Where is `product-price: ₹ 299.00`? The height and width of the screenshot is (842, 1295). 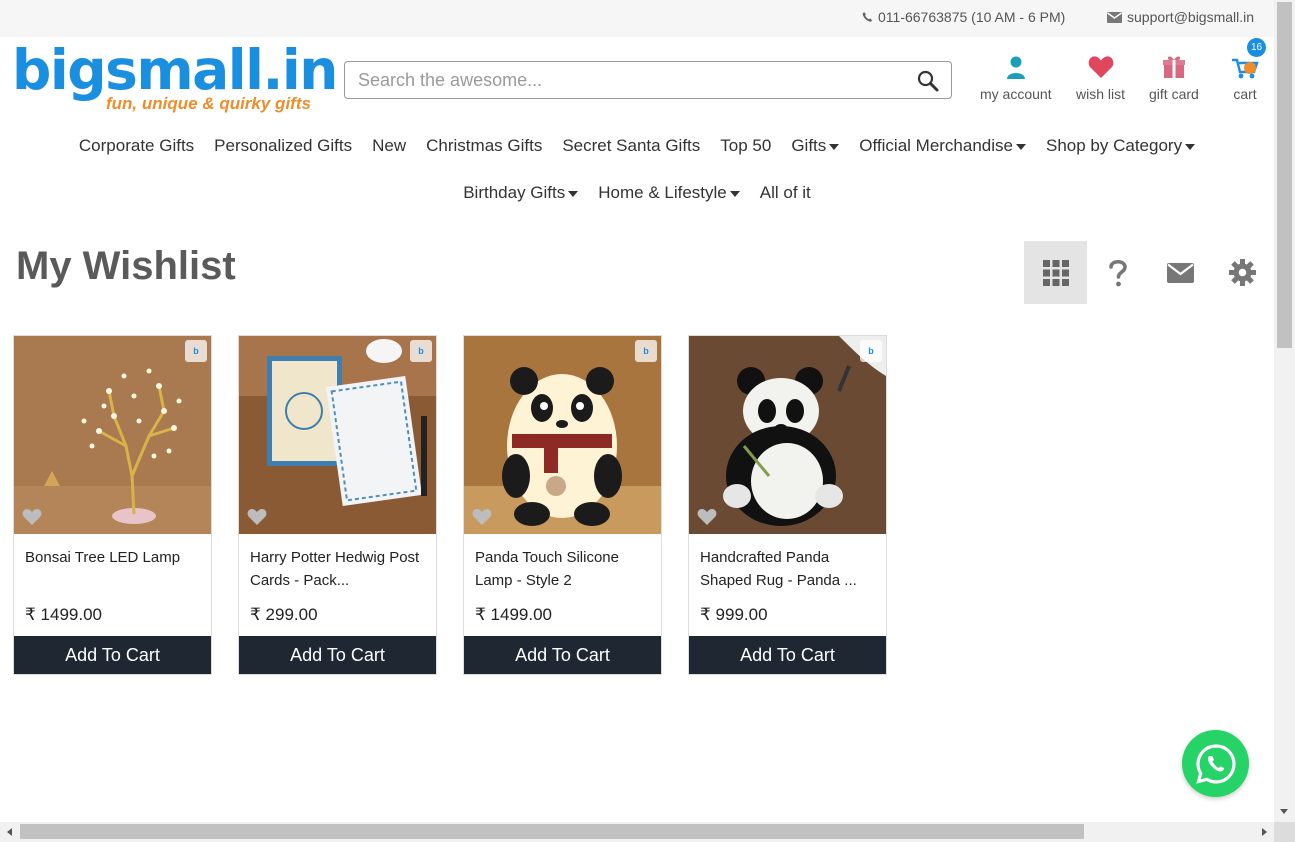
product-price: ₹ 299.00 is located at coordinates (284, 614).